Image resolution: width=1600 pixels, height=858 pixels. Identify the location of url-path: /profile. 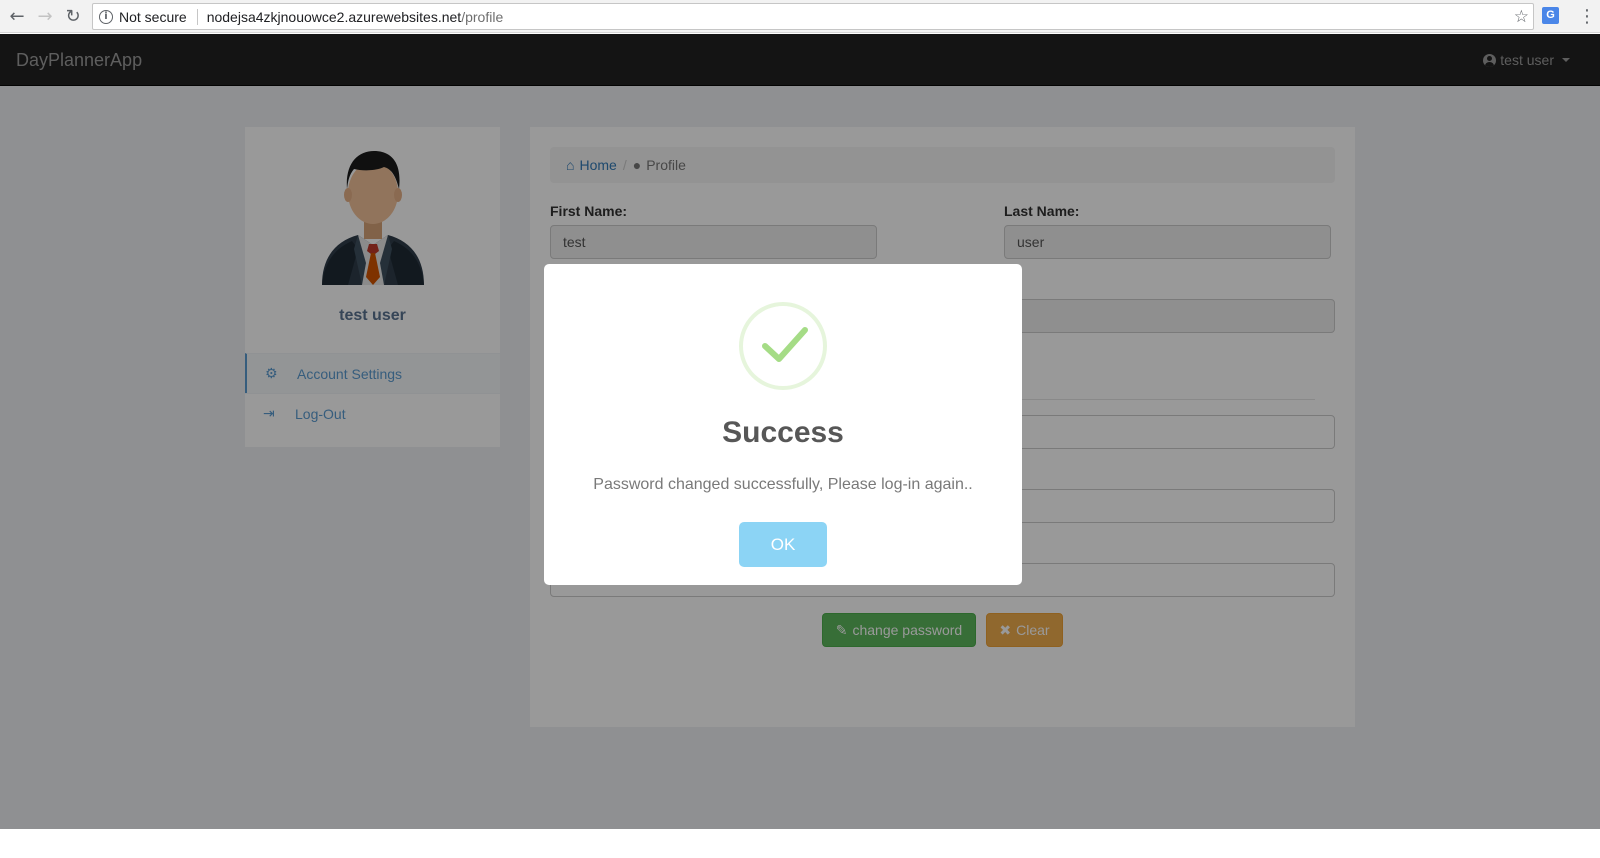
(482, 16).